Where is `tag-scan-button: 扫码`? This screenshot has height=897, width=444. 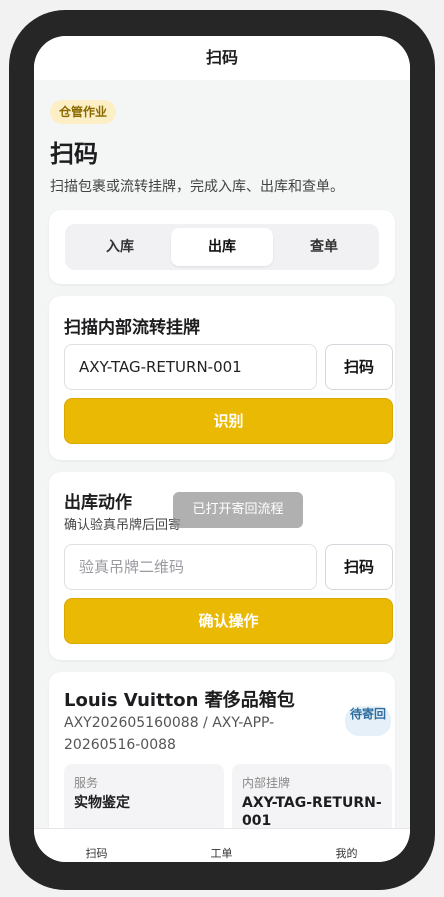
tag-scan-button: 扫码 is located at coordinates (359, 367).